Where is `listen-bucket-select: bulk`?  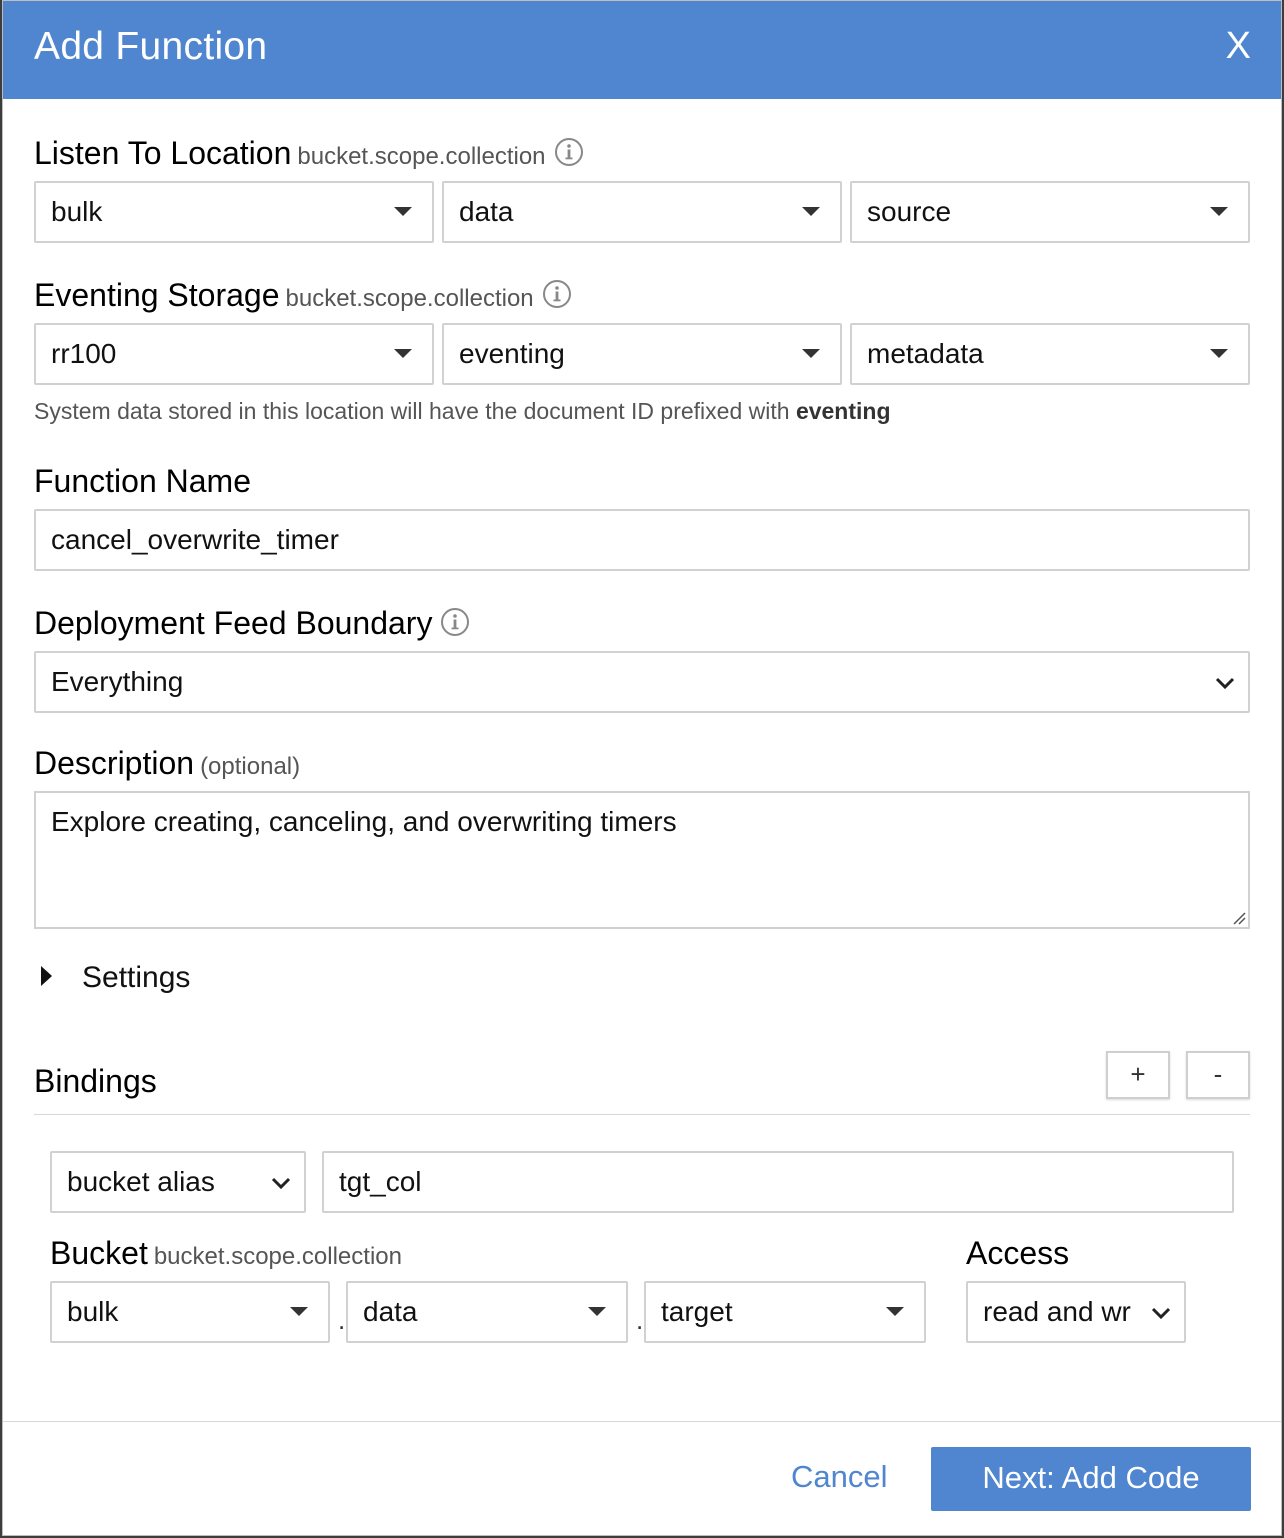
listen-bucket-select: bulk is located at coordinates (234, 212).